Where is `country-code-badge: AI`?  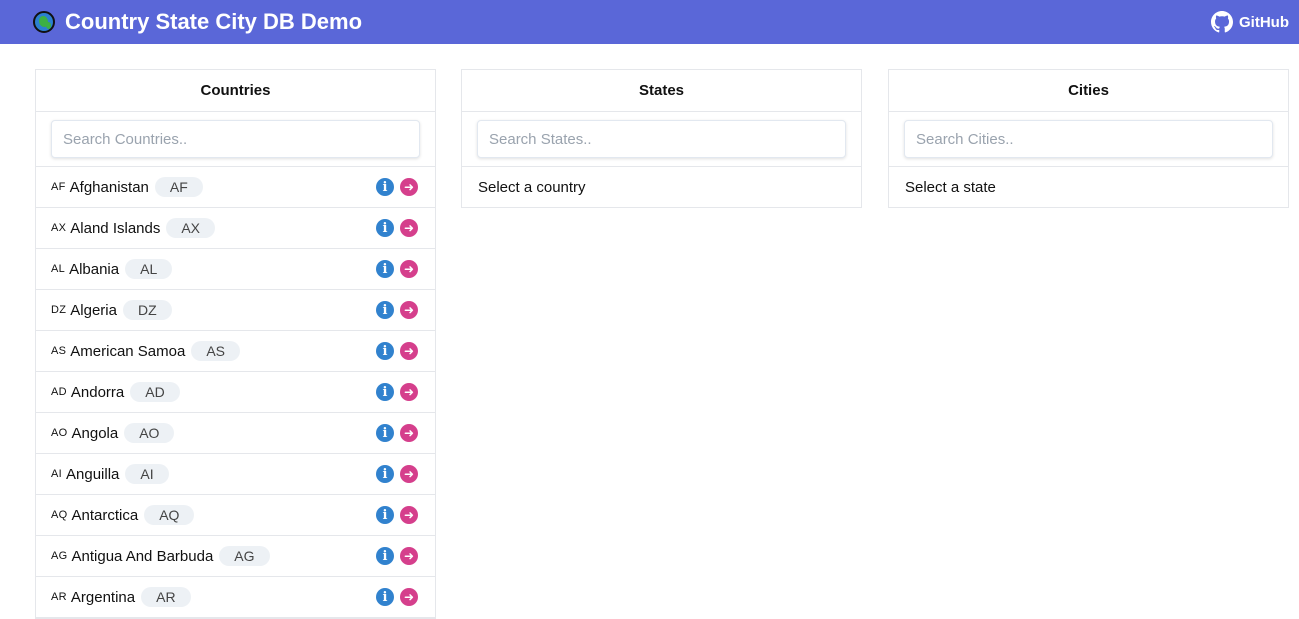 country-code-badge: AI is located at coordinates (147, 474).